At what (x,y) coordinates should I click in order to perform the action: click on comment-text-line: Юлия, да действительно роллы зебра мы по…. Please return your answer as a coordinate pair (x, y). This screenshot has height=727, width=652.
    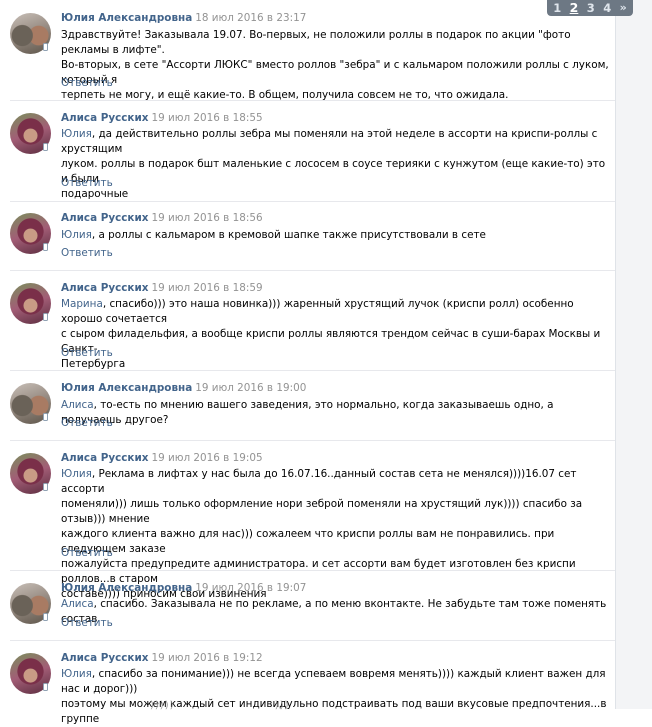
    Looking at the image, I should click on (329, 141).